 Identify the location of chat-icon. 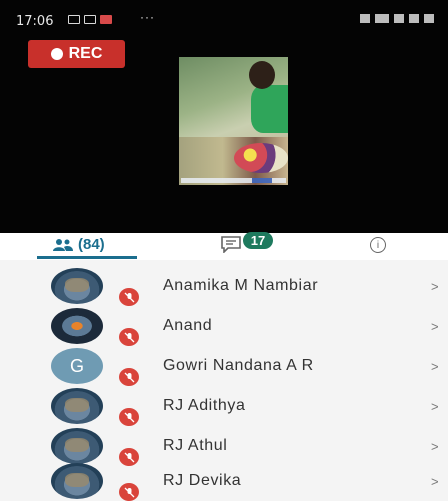
(231, 245).